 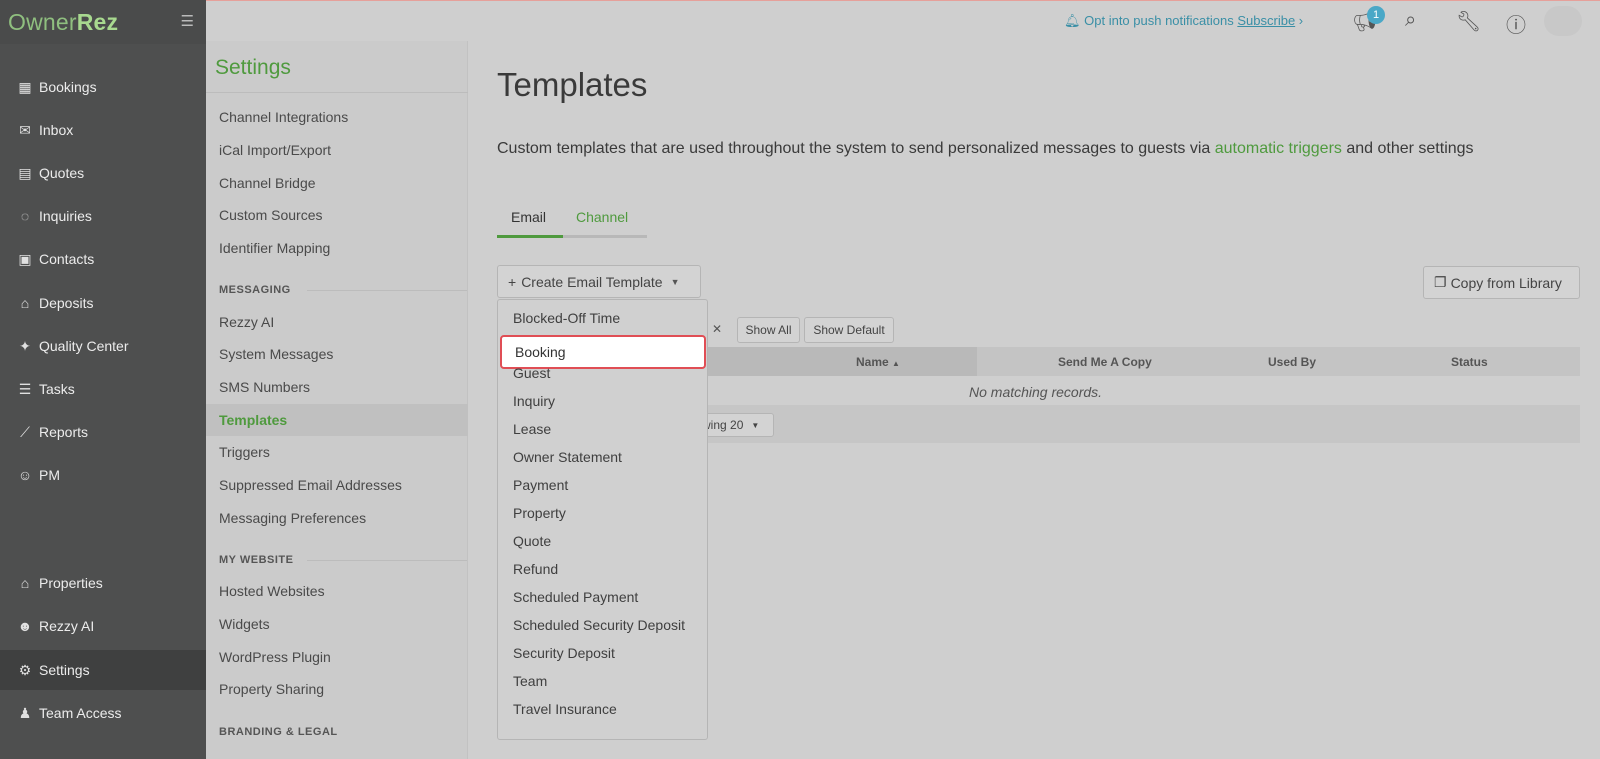 What do you see at coordinates (25, 129) in the screenshot?
I see `envelope-icon: ✉` at bounding box center [25, 129].